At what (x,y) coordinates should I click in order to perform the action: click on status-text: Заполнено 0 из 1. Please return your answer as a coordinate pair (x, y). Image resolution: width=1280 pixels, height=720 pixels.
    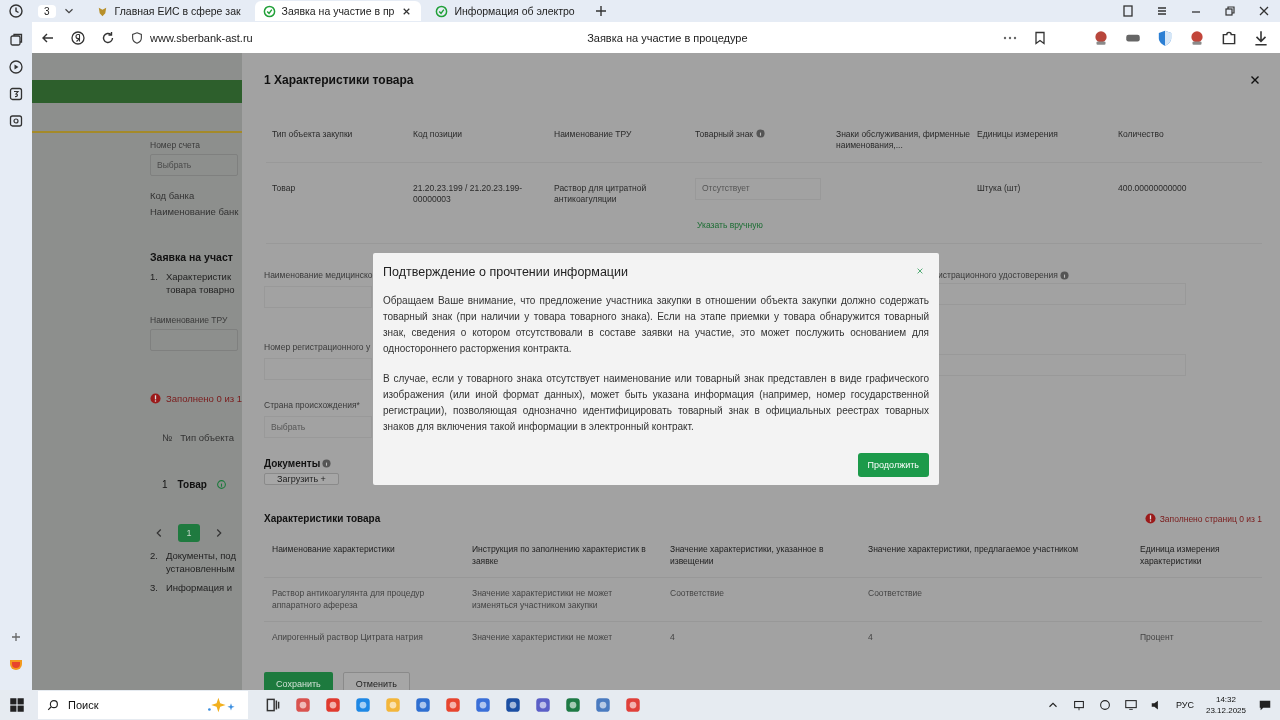
    Looking at the image, I should click on (204, 398).